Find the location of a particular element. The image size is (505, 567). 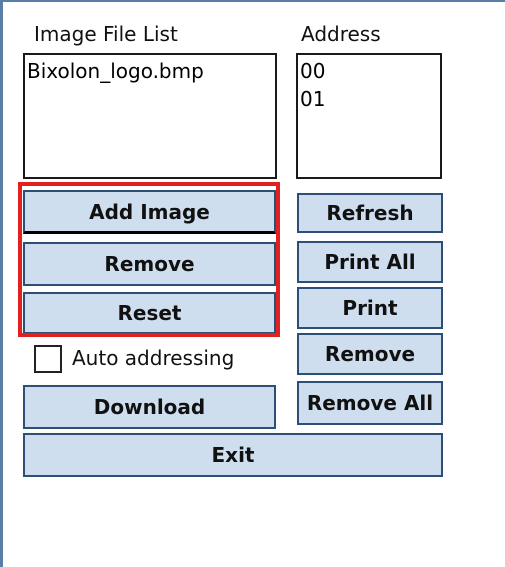

image-file-listbox: Bixolon_logo.bmp is located at coordinates (150, 116).